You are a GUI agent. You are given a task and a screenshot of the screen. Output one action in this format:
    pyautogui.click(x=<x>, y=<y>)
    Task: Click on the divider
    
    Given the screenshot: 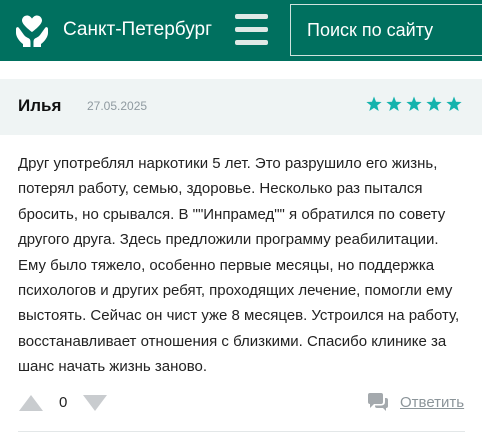 What is the action you would take?
    pyautogui.click(x=241, y=431)
    